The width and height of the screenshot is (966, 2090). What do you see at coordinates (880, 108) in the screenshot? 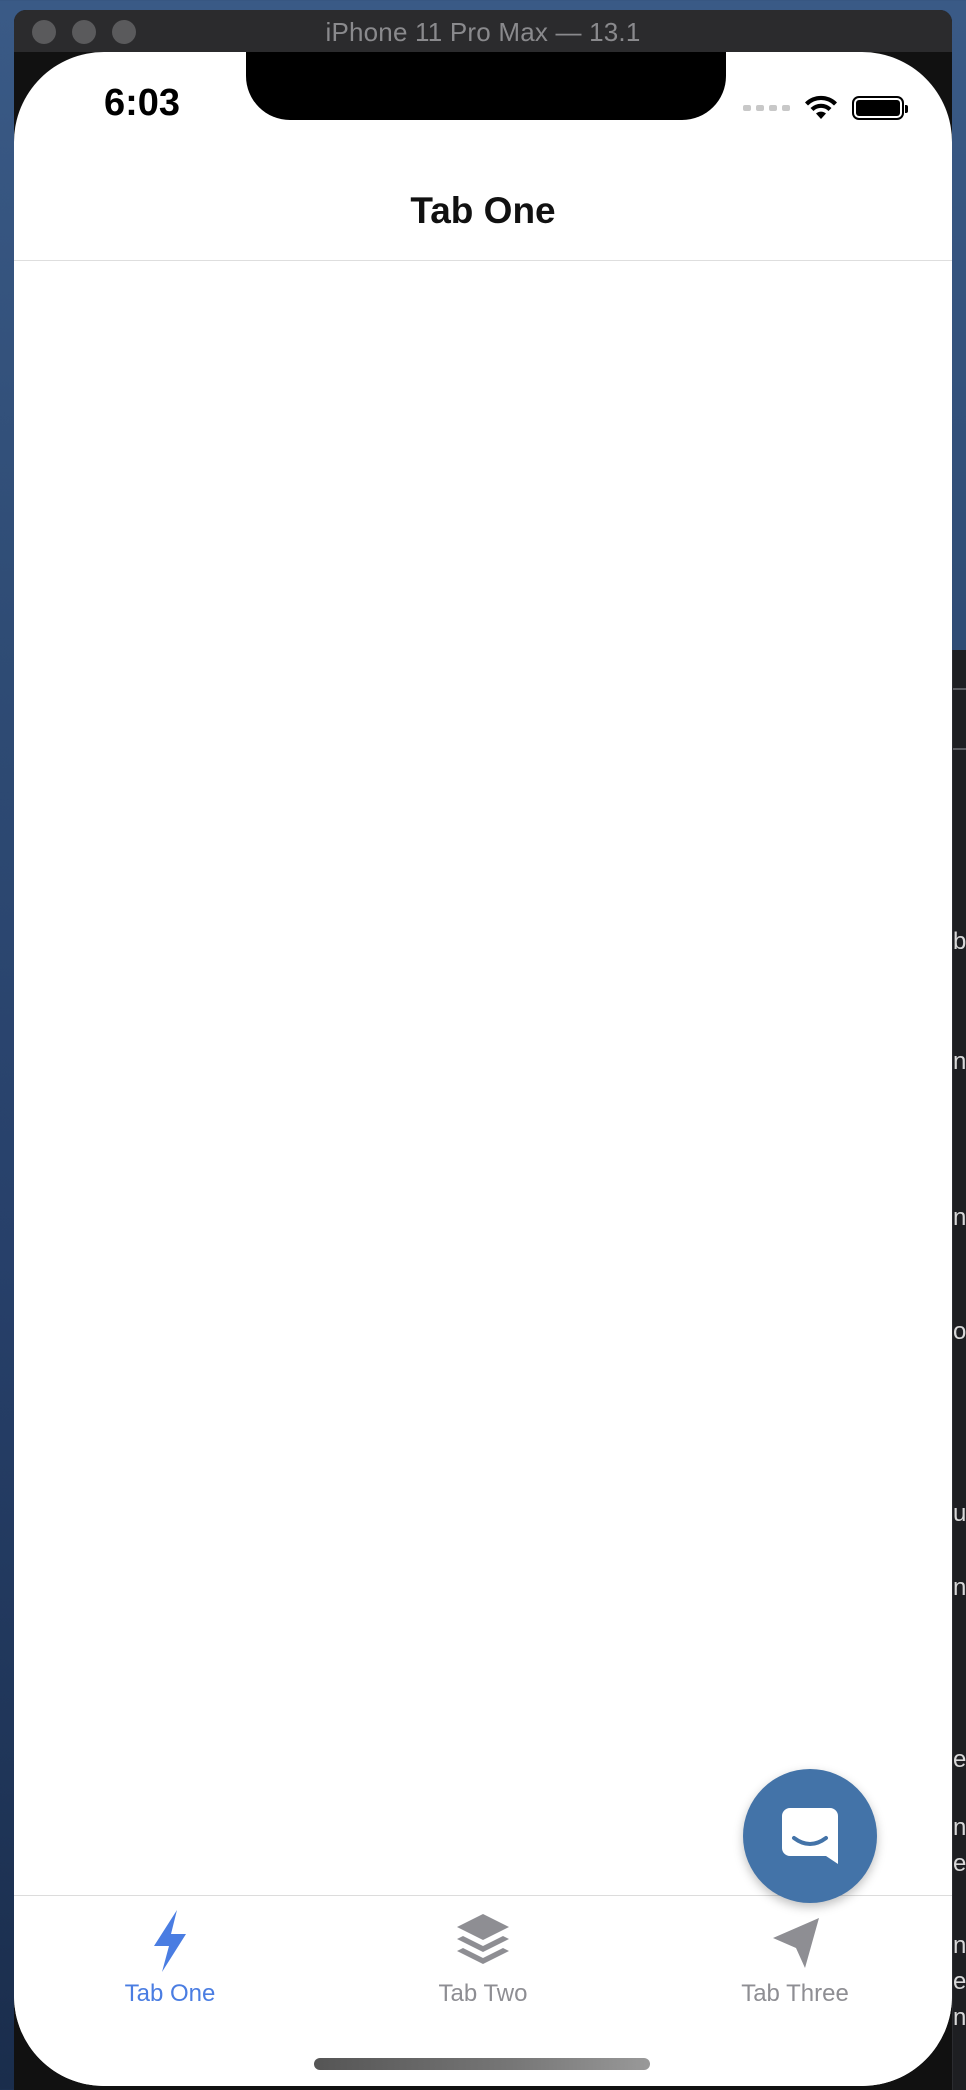
I see `battery-icon` at bounding box center [880, 108].